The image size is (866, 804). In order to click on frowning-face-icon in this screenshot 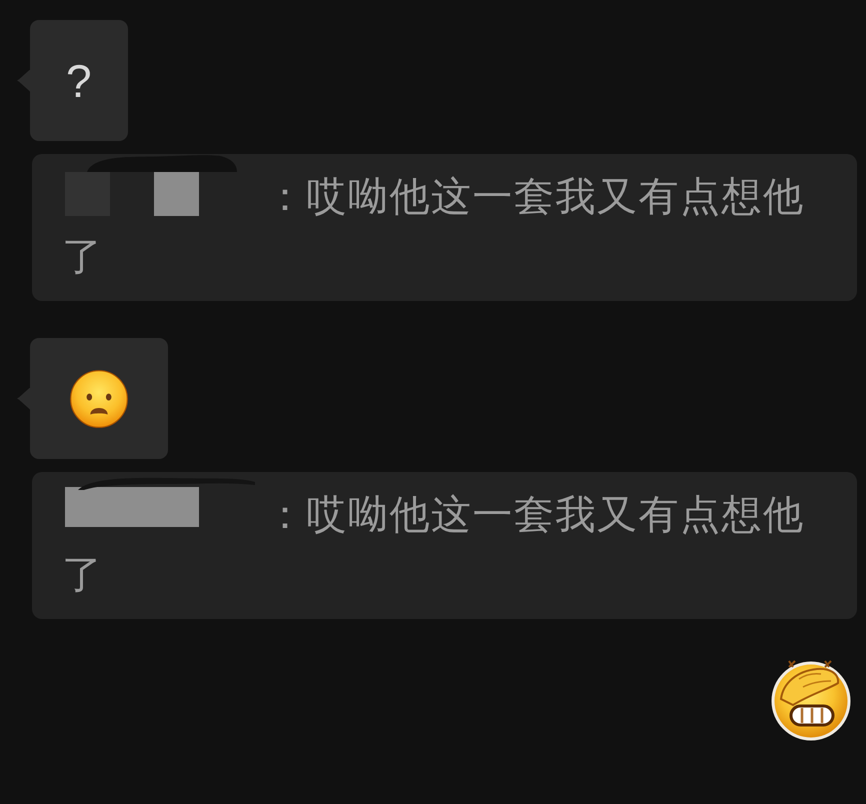, I will do `click(99, 399)`.